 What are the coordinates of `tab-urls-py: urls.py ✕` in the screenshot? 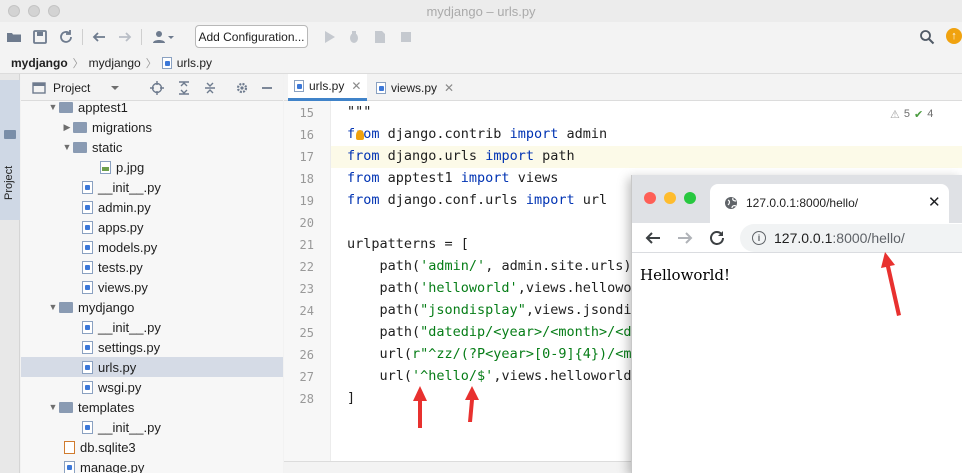 It's located at (328, 87).